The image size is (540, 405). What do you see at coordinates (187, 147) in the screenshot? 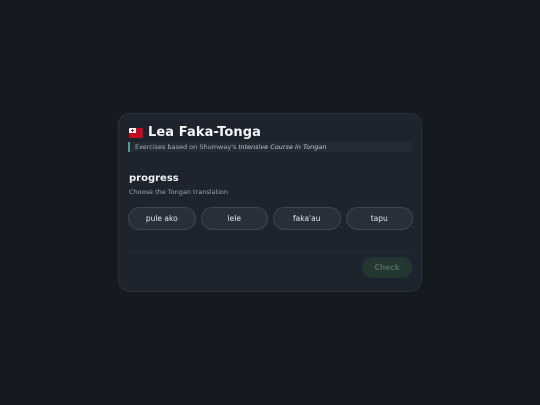
I see `subtitle-prefix: Exercises based on Shumway's` at bounding box center [187, 147].